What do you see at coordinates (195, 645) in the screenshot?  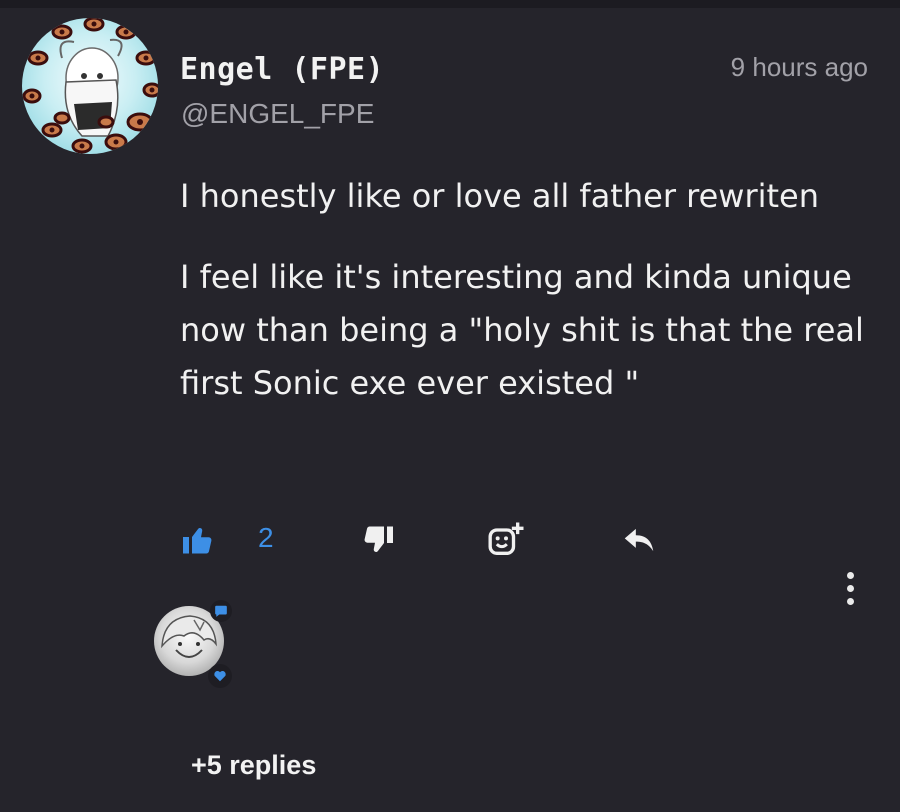 I see `reply-preview` at bounding box center [195, 645].